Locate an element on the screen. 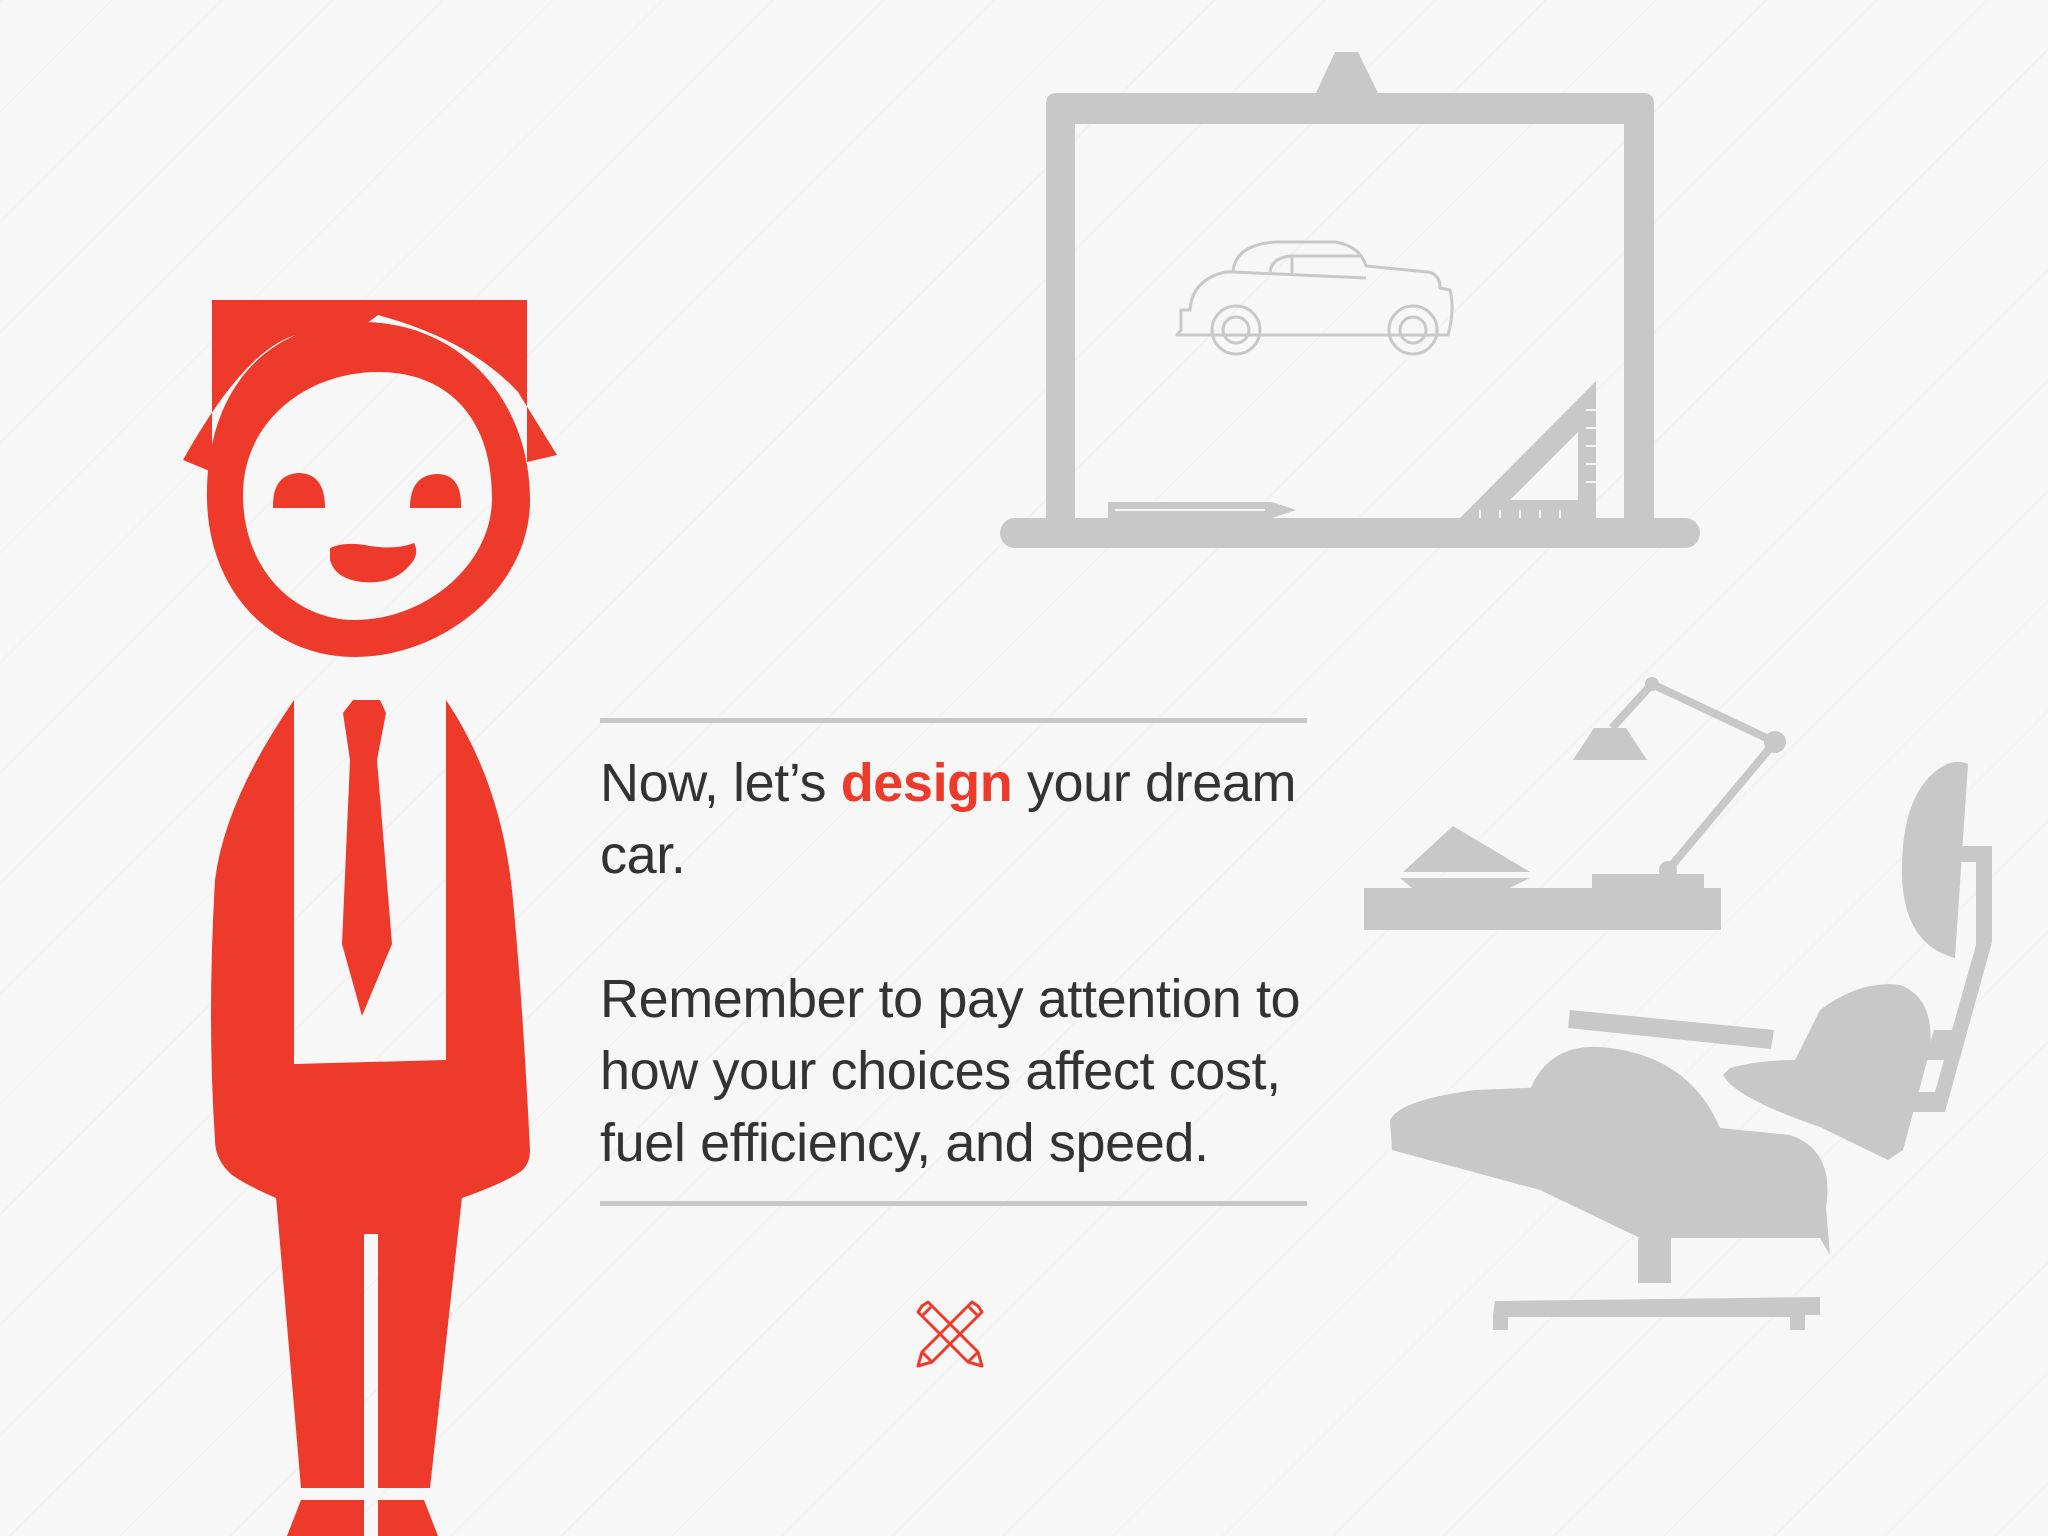 This screenshot has height=1536, width=2048. intro-text-start: Now, let’s is located at coordinates (720, 783).